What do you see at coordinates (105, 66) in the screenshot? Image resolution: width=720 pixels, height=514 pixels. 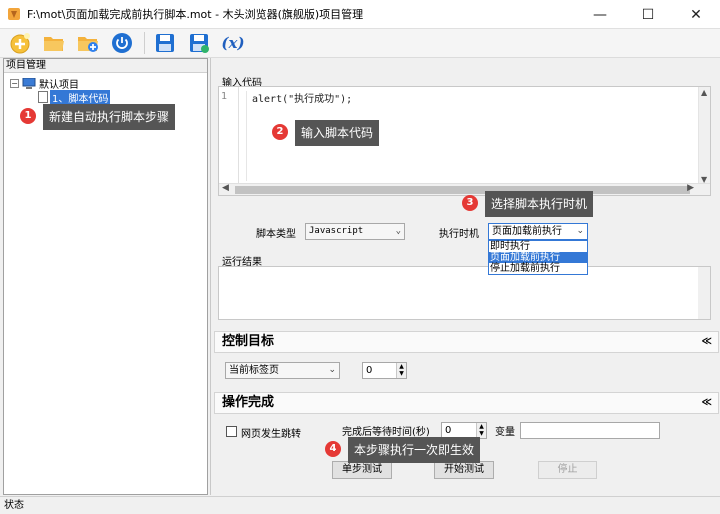 I see `project-panel-title: 项目管理` at bounding box center [105, 66].